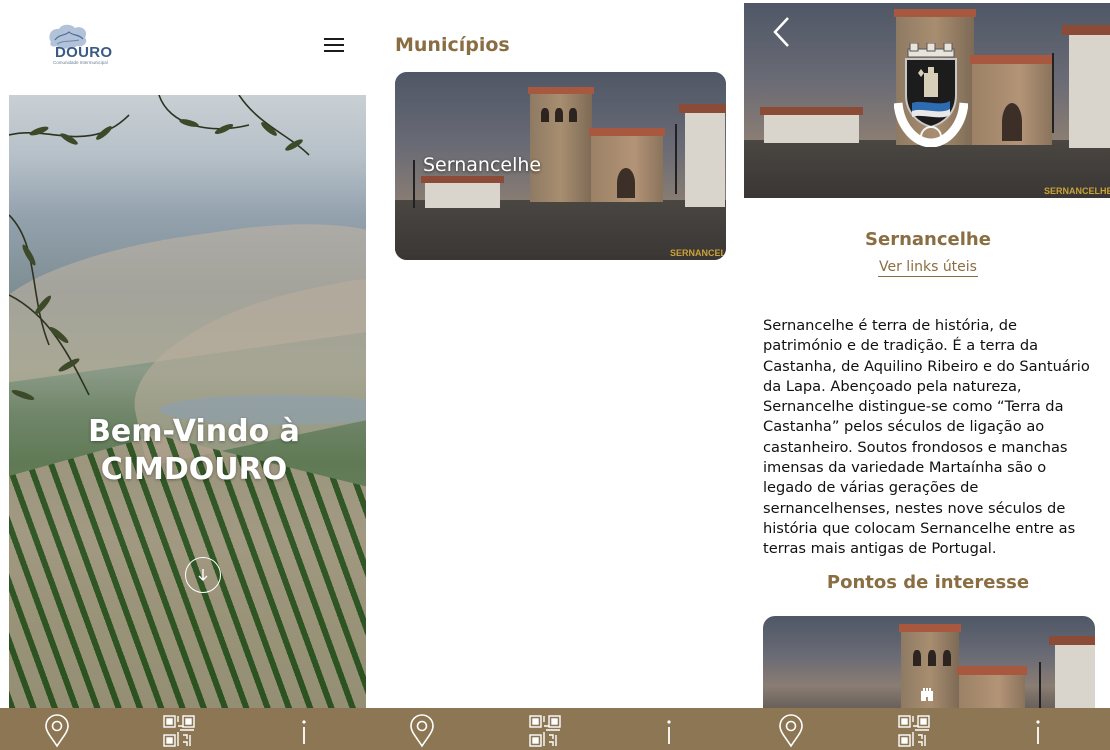  I want to click on olive-branch-decoration, so click(159, 247).